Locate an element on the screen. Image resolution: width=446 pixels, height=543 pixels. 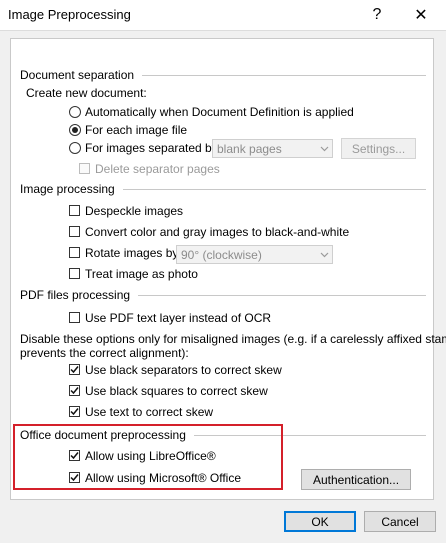
treat-photo-checkbox is located at coordinates (74, 273).